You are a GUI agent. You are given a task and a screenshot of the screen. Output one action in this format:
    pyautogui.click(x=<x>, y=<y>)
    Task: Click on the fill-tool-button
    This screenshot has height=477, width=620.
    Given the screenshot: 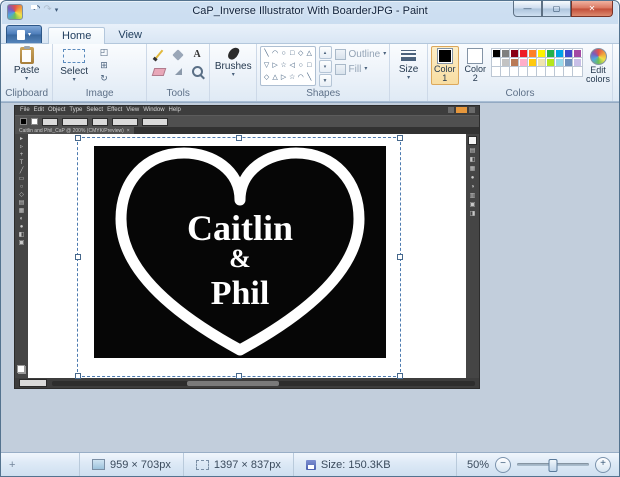 What is the action you would take?
    pyautogui.click(x=178, y=54)
    